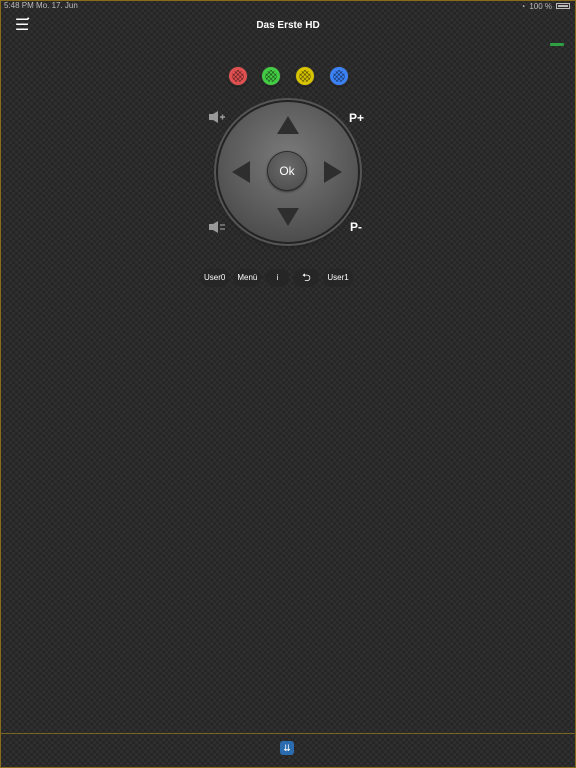 This screenshot has height=768, width=576. I want to click on channel-down-button: P-, so click(356, 227).